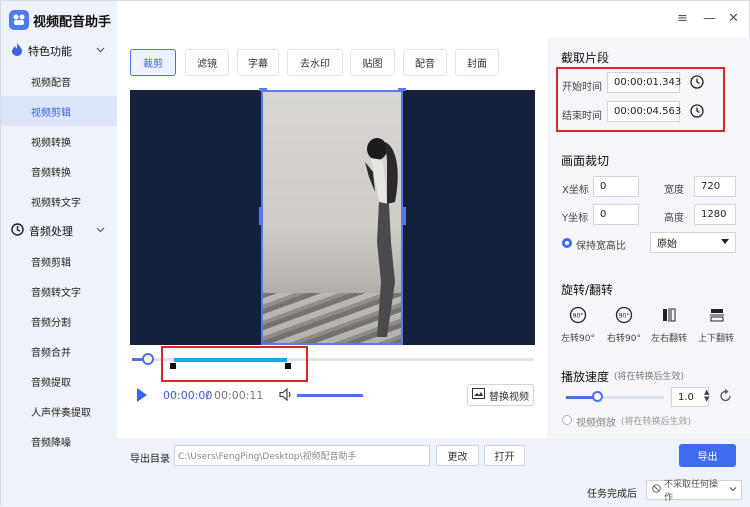 This screenshot has width=750, height=507. Describe the element at coordinates (686, 397) in the screenshot. I see `speed-value: 1.0` at that location.